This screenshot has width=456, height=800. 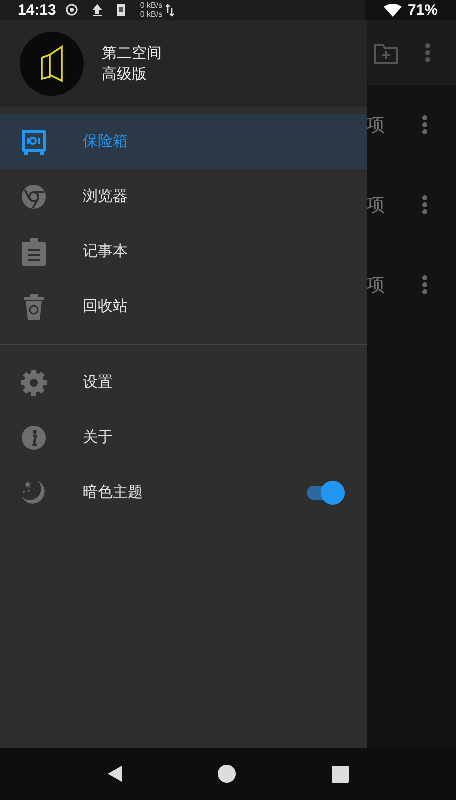 What do you see at coordinates (340, 774) in the screenshot?
I see `recents-icon` at bounding box center [340, 774].